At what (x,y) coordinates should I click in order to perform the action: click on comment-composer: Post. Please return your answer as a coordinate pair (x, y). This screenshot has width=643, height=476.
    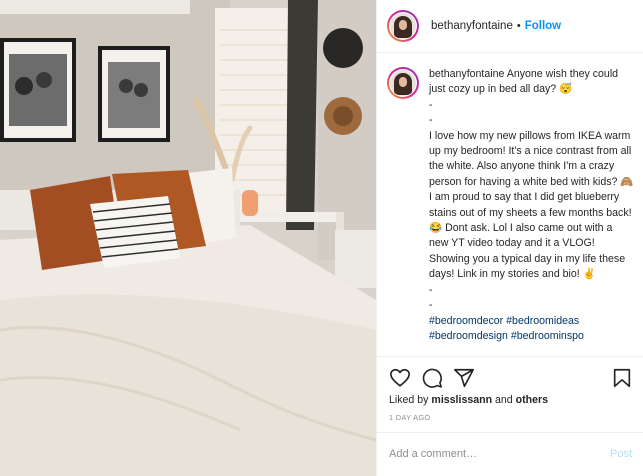
    Looking at the image, I should click on (510, 454).